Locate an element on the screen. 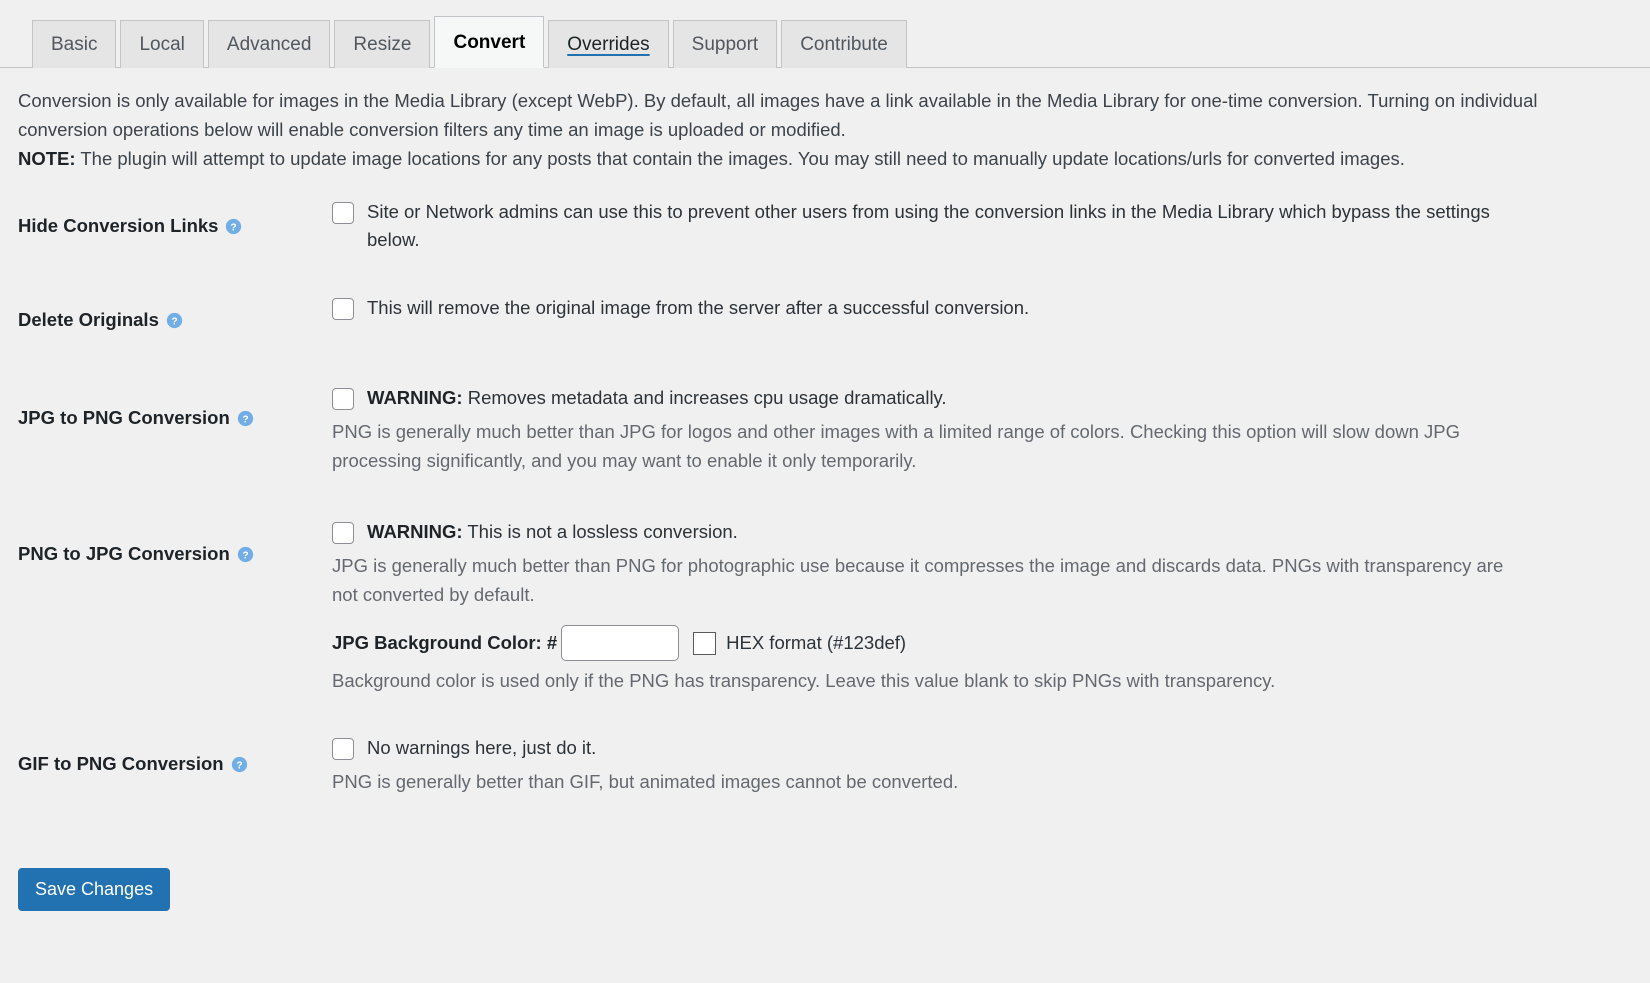 This screenshot has width=1650, height=983. note-label: NOTE: is located at coordinates (47, 159).